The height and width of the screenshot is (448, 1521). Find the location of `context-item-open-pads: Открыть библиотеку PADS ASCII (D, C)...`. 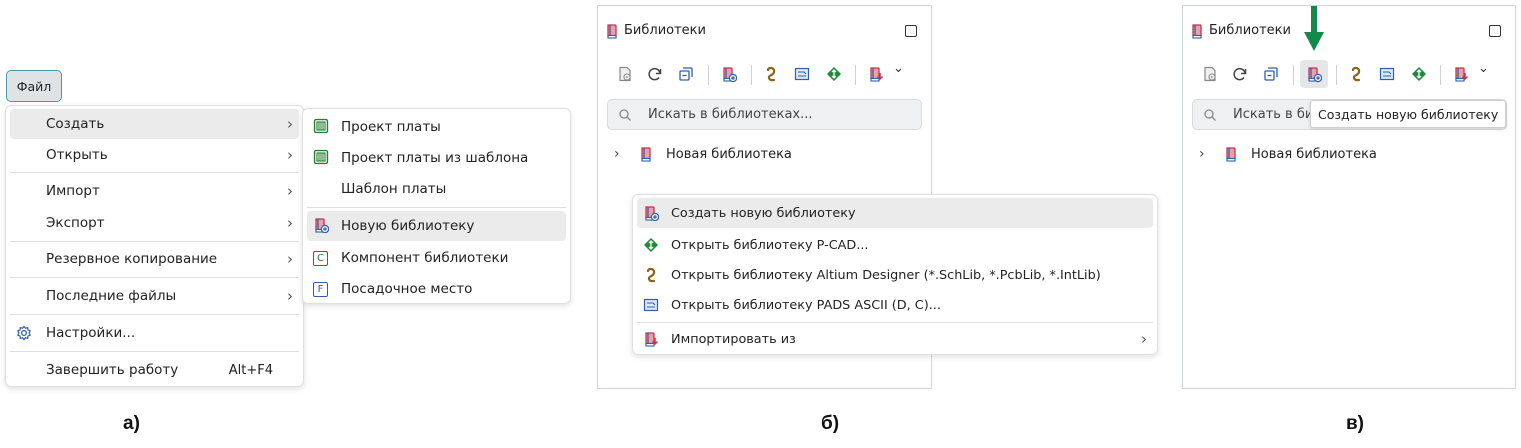

context-item-open-pads: Открыть библиотеку PADS ASCII (D, C)... is located at coordinates (895, 305).